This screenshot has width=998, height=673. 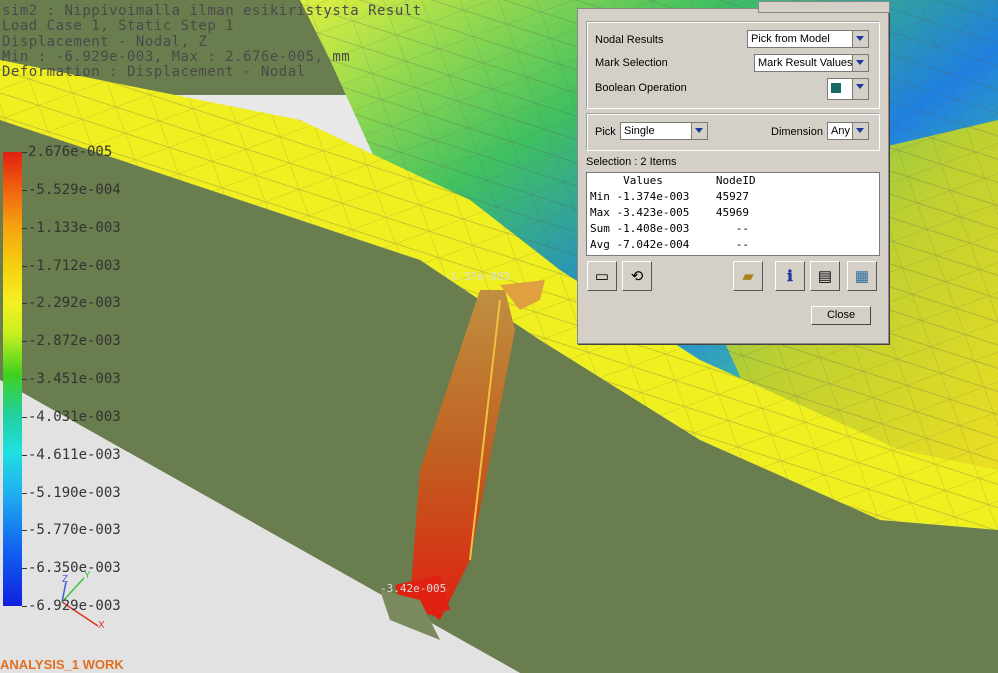 What do you see at coordinates (74, 189) in the screenshot?
I see `legend-tick-label: -5.529e-004` at bounding box center [74, 189].